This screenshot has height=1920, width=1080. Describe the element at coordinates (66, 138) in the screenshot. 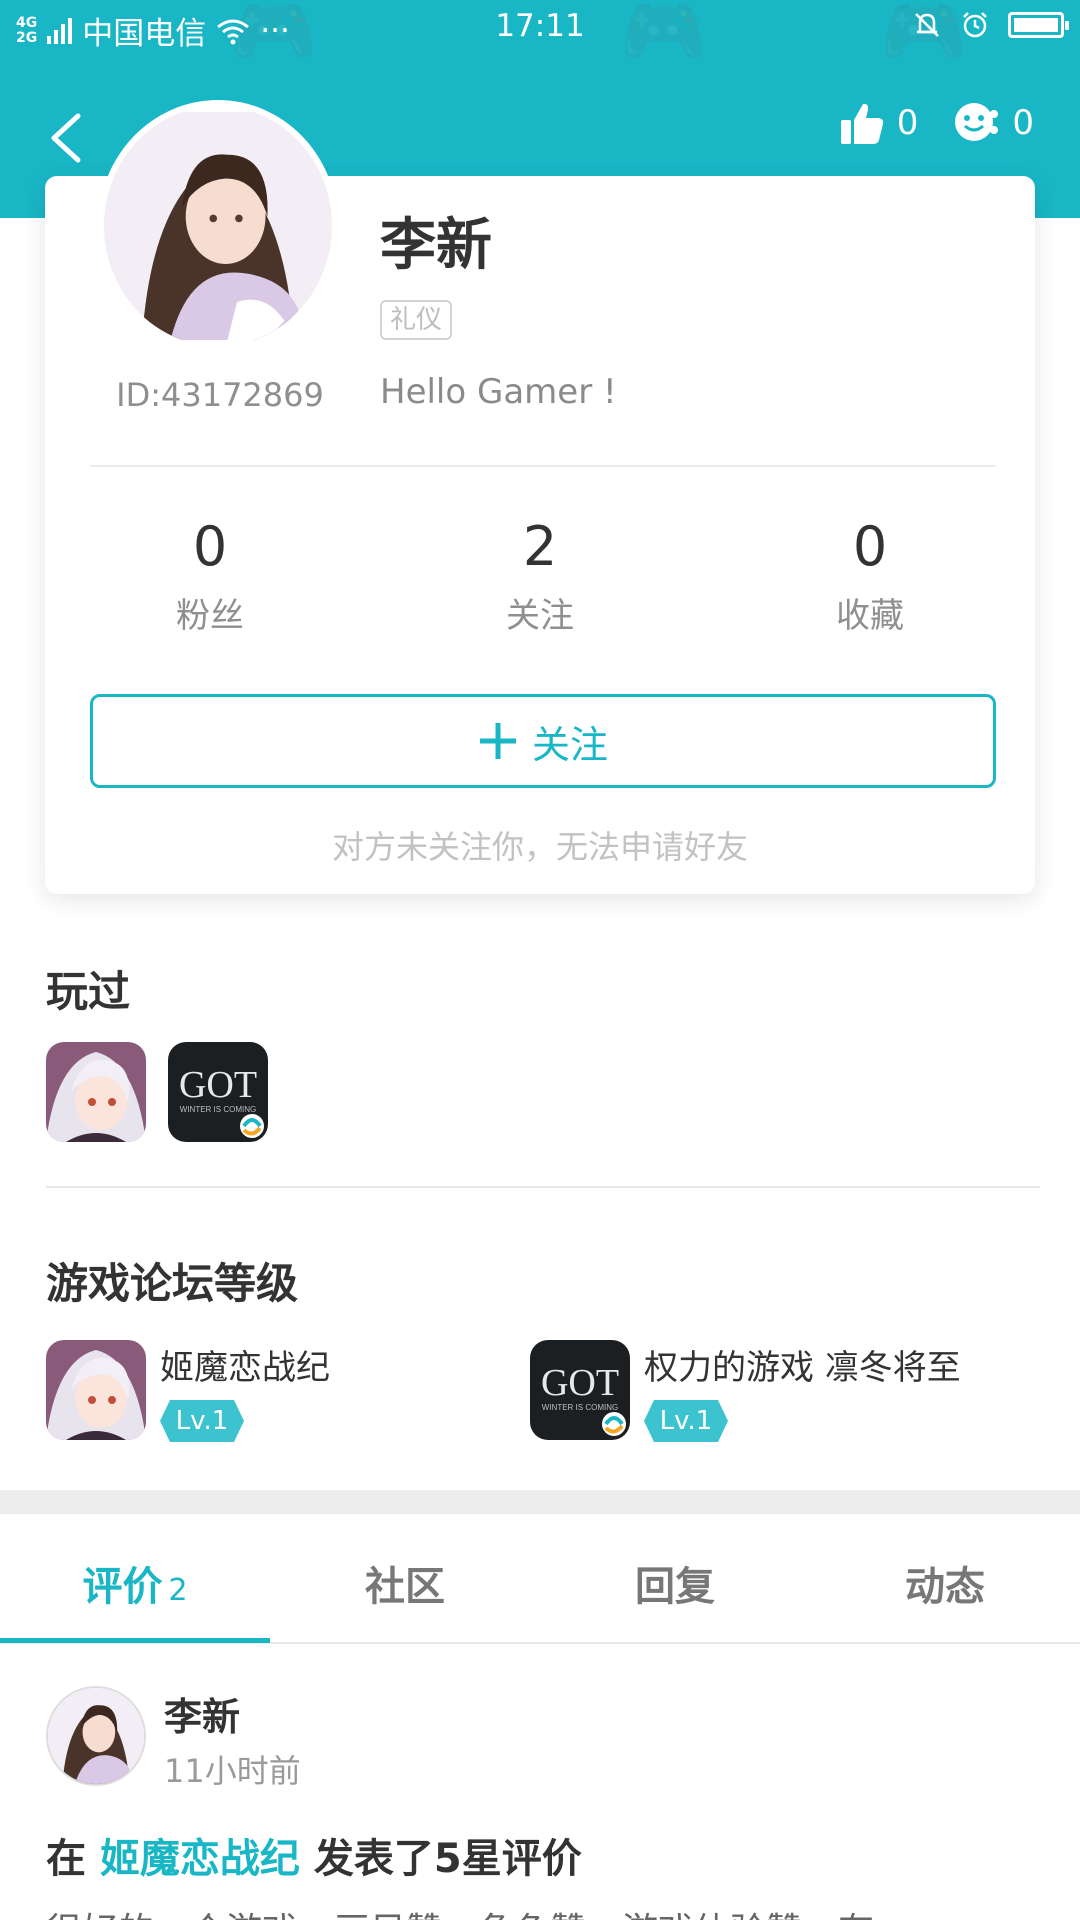

I see `back-arrow-icon` at that location.